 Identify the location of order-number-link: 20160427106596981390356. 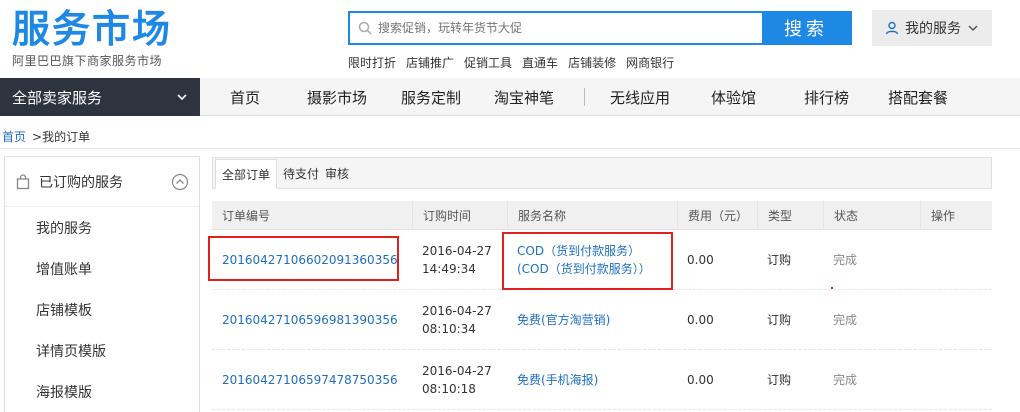
(312, 319).